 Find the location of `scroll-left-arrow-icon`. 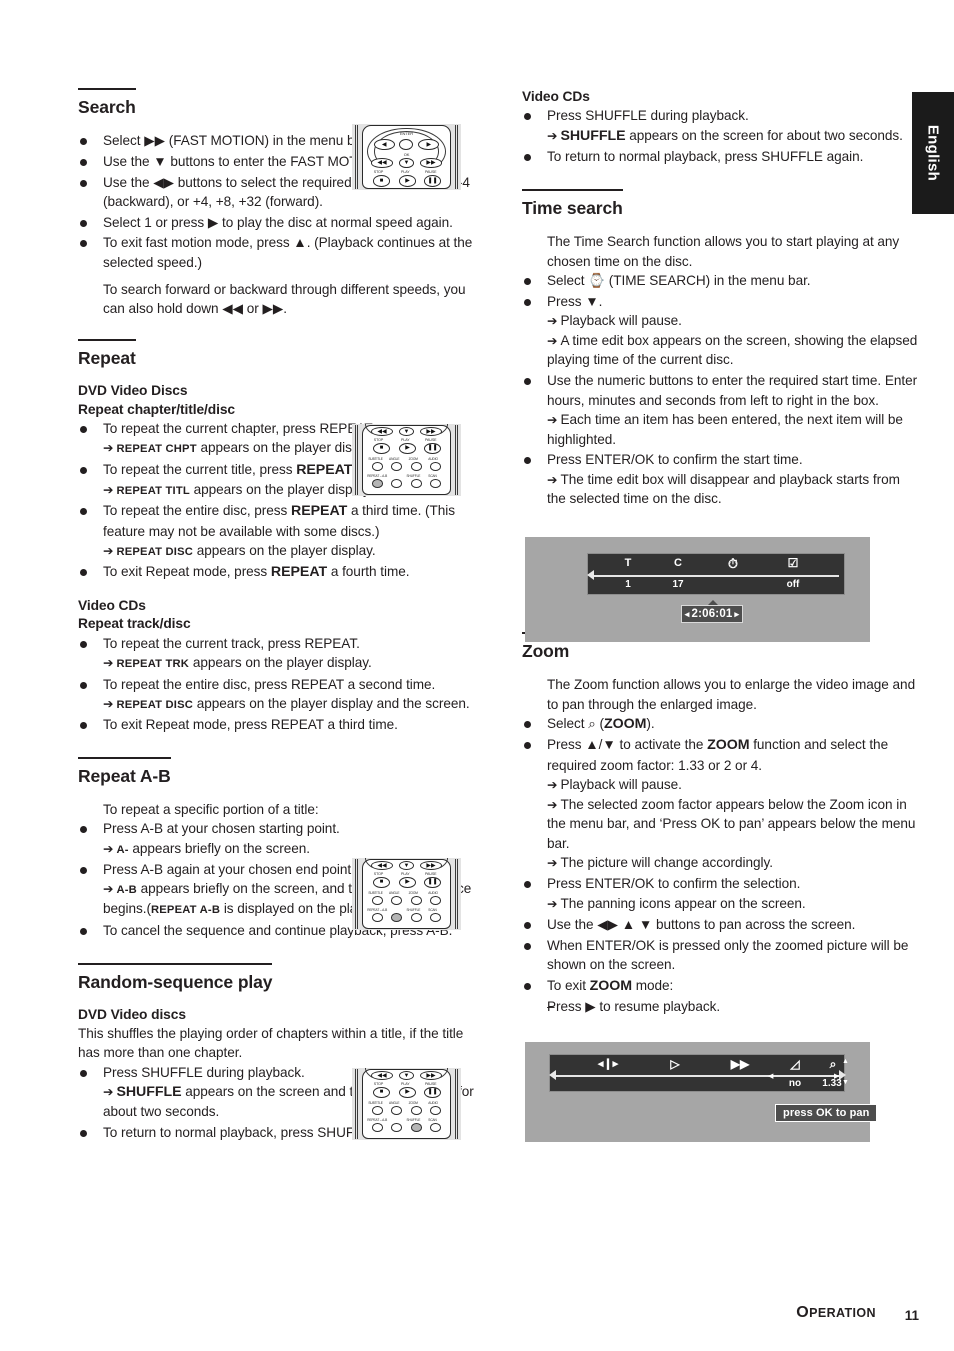

scroll-left-arrow-icon is located at coordinates (552, 1075).